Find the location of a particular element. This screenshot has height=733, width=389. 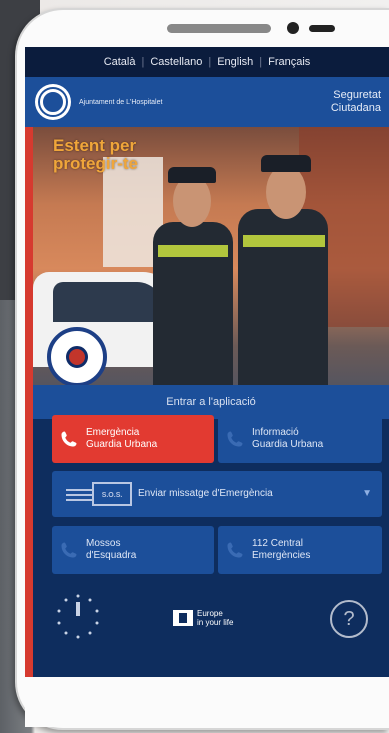

language-english: English is located at coordinates (235, 62).